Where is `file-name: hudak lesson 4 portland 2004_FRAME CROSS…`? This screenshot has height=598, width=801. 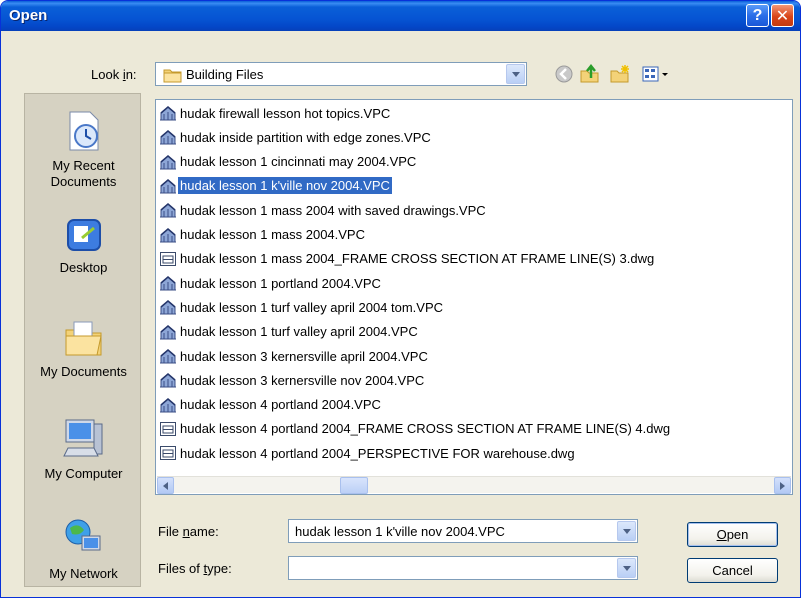
file-name: hudak lesson 4 portland 2004_FRAME CROSS… is located at coordinates (425, 429).